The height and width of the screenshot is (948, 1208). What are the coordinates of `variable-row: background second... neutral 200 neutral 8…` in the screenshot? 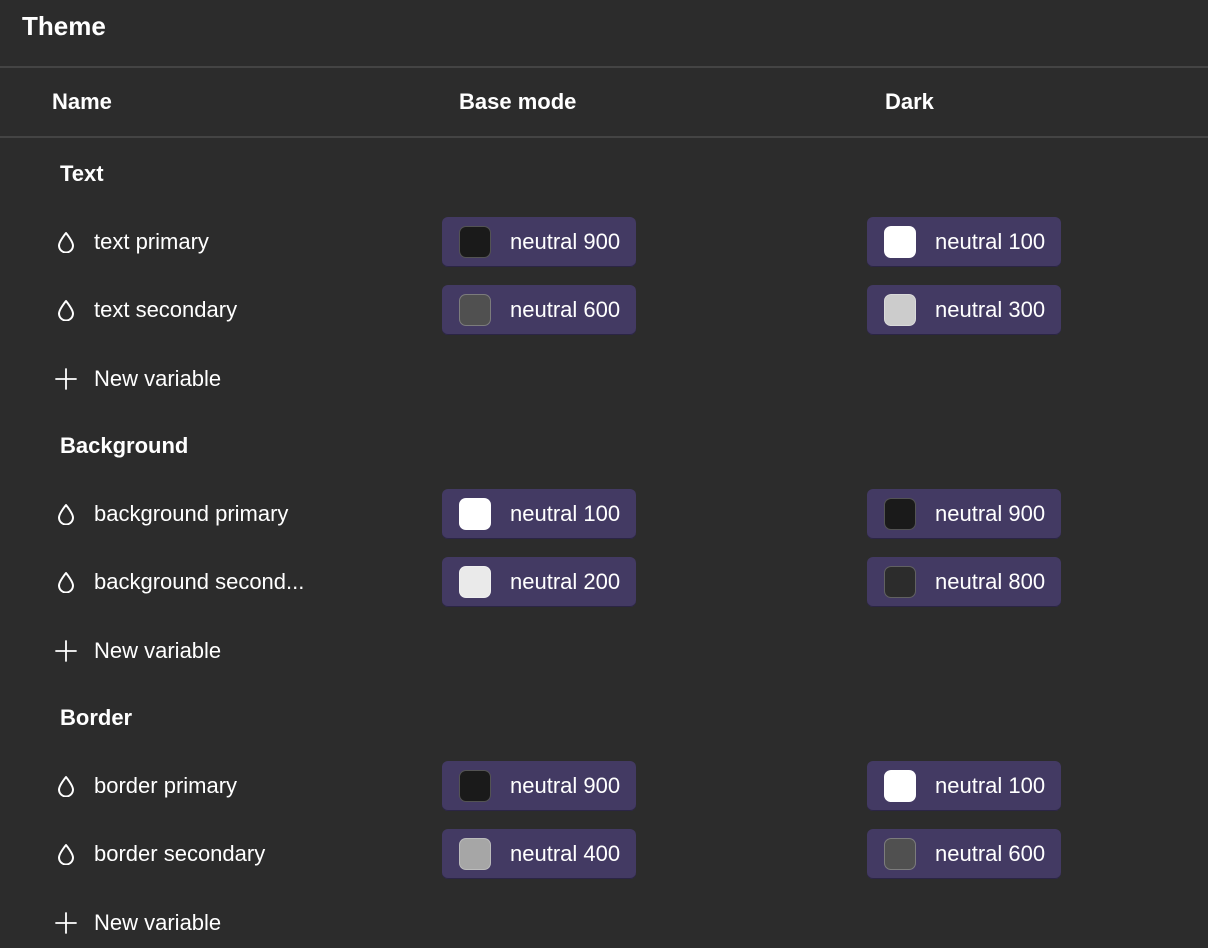 It's located at (604, 583).